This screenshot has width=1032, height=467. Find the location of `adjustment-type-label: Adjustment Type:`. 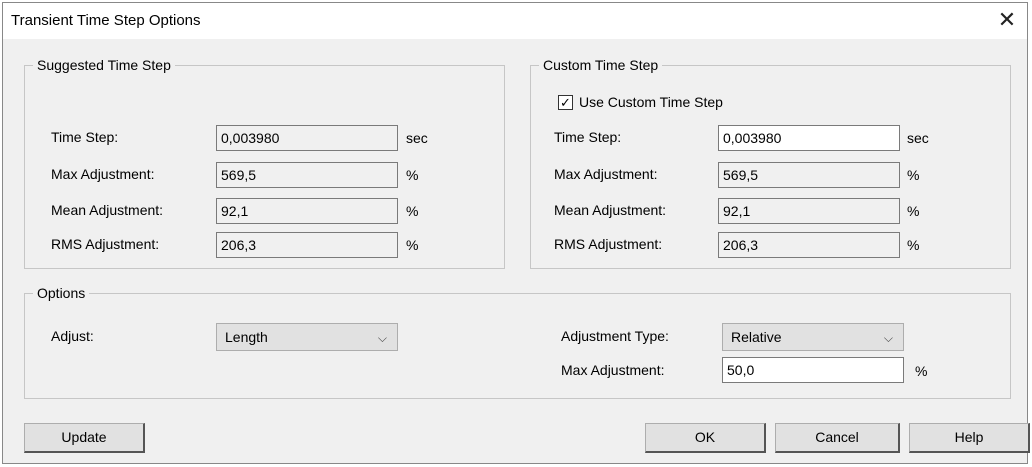

adjustment-type-label: Adjustment Type: is located at coordinates (615, 336).